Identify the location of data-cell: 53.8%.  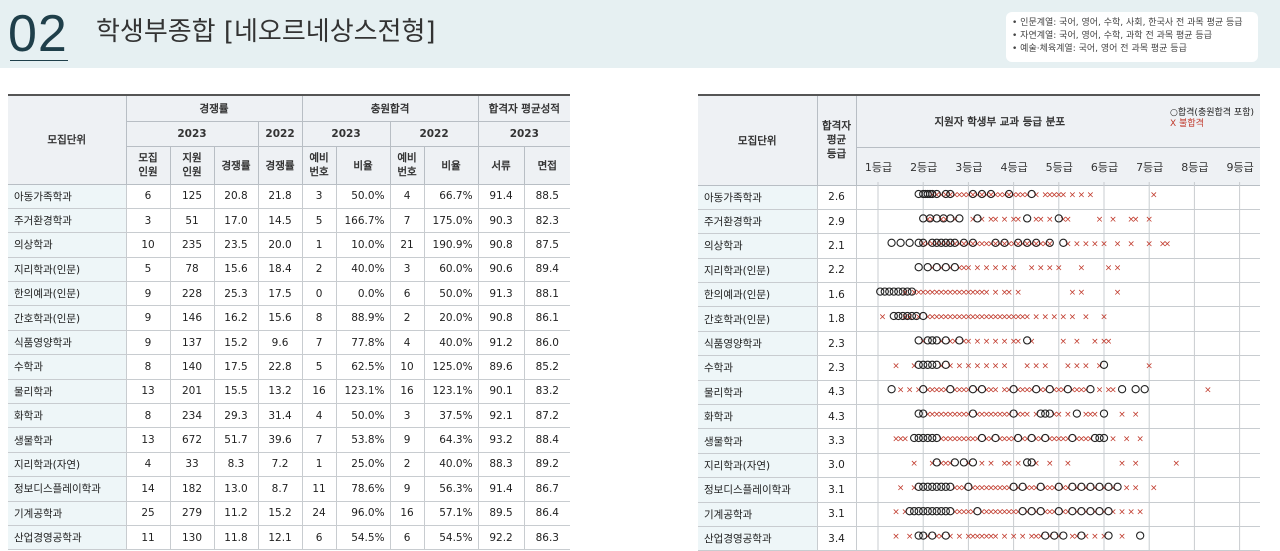
(363, 440).